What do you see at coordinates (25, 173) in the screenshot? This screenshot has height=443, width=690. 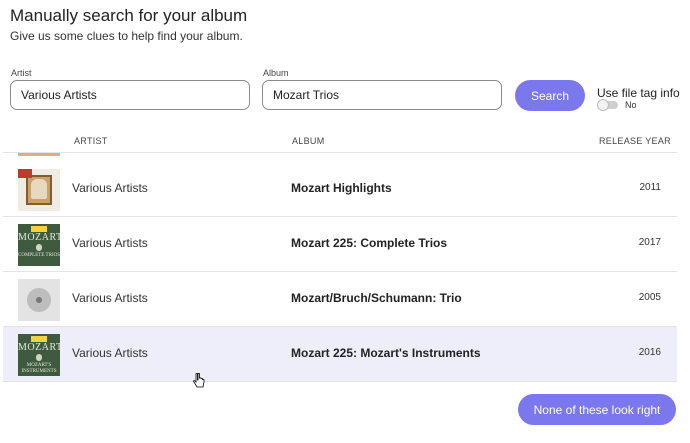 I see `cover-label` at bounding box center [25, 173].